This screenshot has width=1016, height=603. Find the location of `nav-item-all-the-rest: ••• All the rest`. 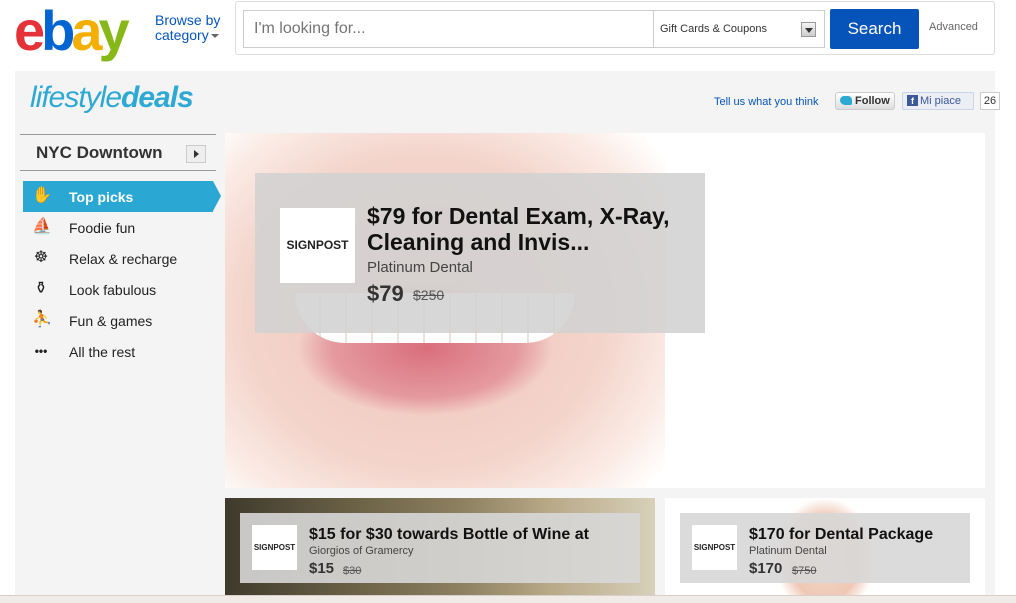

nav-item-all-the-rest: ••• All the rest is located at coordinates (118, 351).